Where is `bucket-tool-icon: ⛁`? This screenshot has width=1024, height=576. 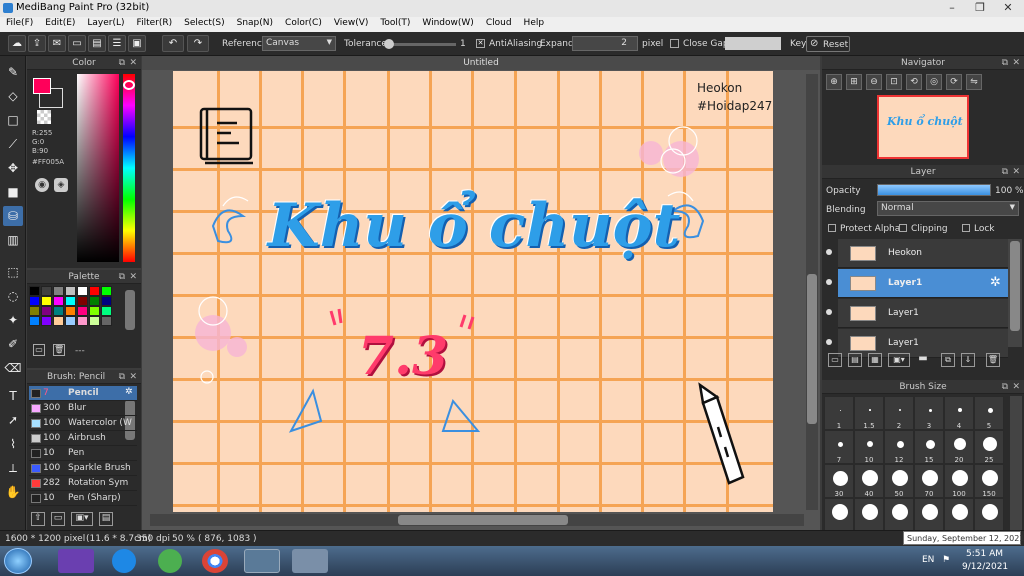 bucket-tool-icon: ⛁ is located at coordinates (13, 216).